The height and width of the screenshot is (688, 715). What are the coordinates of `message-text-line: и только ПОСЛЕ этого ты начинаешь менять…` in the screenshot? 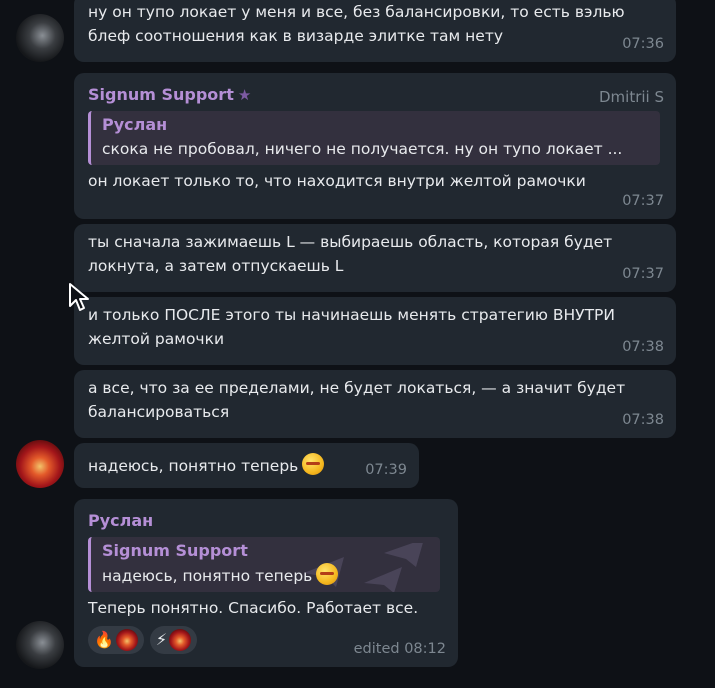 It's located at (351, 315).